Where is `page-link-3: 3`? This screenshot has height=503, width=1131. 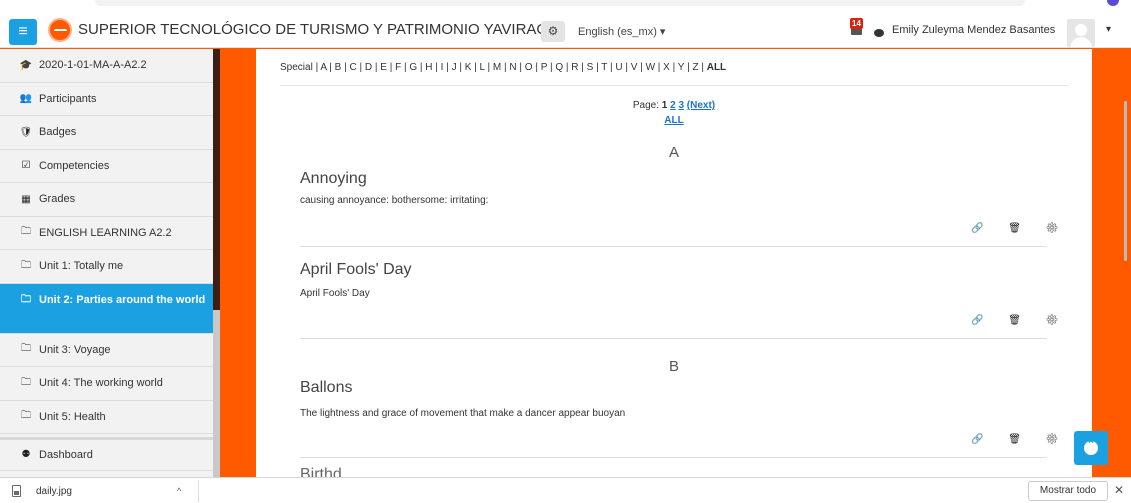
page-link-3: 3 is located at coordinates (681, 105).